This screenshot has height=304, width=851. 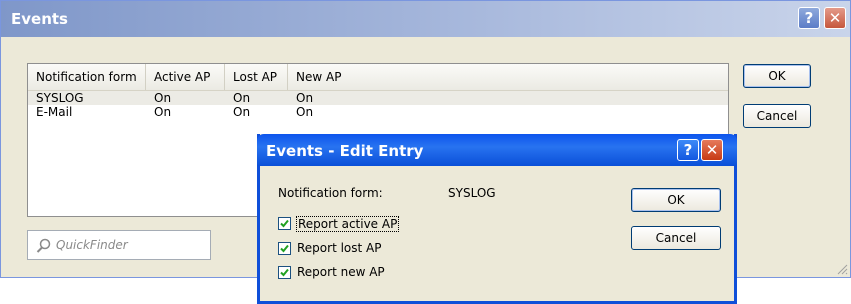 What do you see at coordinates (92, 245) in the screenshot?
I see `quickfinder-placeholder: QuickFinder` at bounding box center [92, 245].